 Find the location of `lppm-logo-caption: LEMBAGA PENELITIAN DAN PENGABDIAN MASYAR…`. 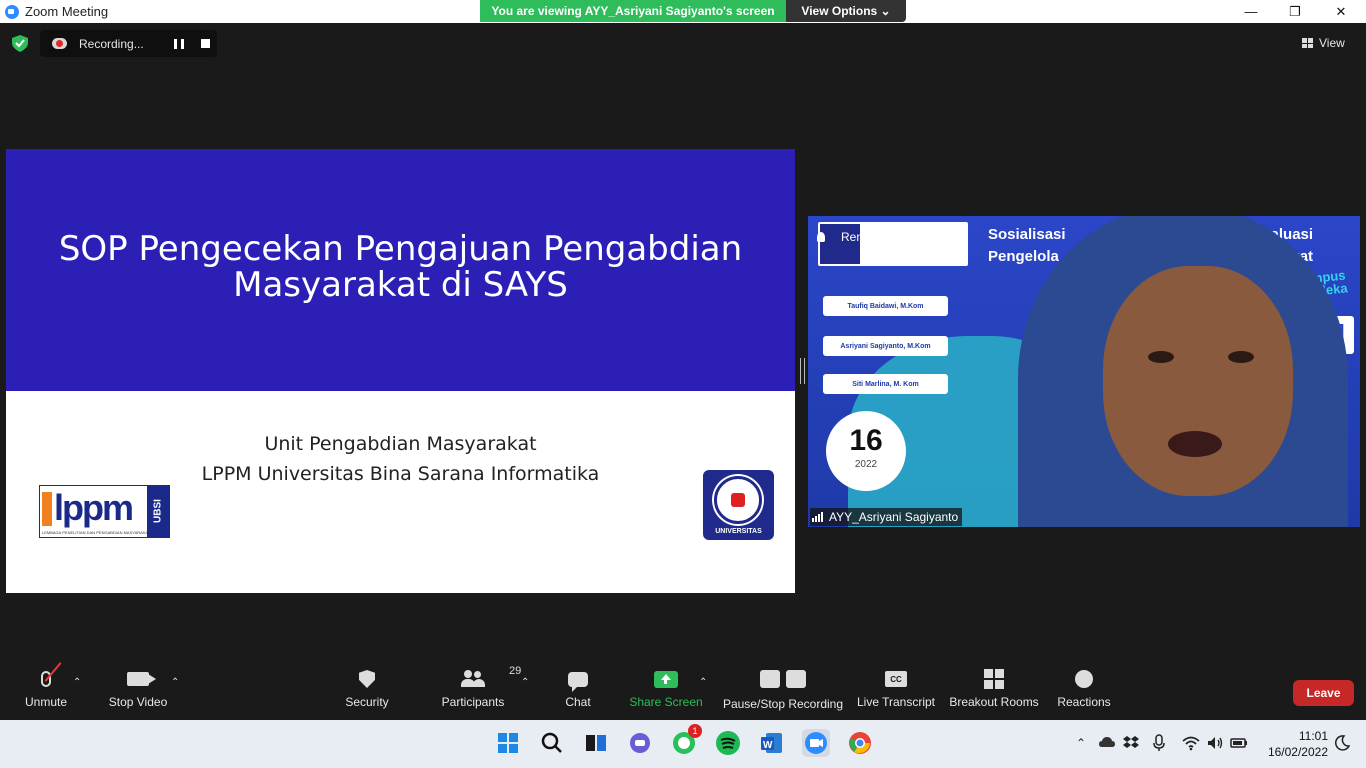

lppm-logo-caption: LEMBAGA PENELITIAN DAN PENGABDIAN MASYAR… is located at coordinates (96, 532).